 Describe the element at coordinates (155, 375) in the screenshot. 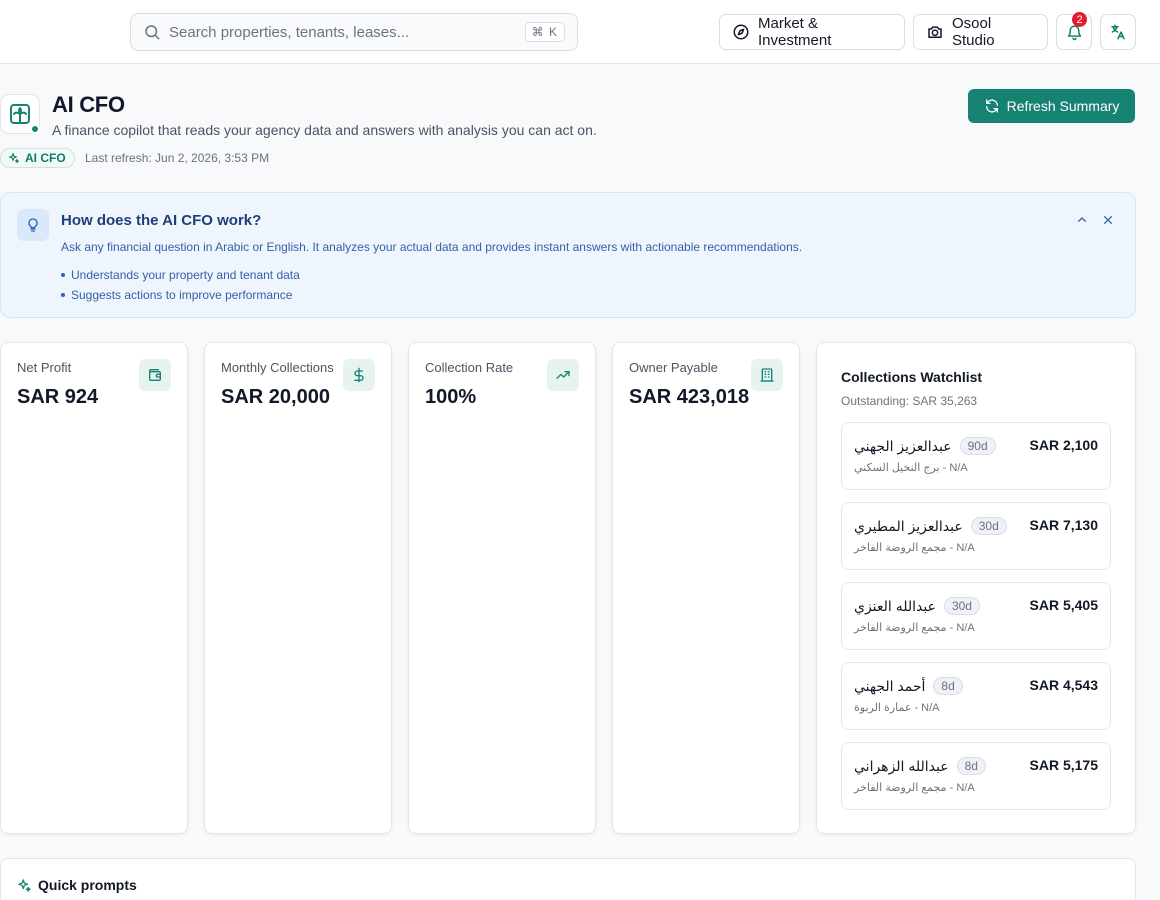

I see `wallet-icon` at that location.